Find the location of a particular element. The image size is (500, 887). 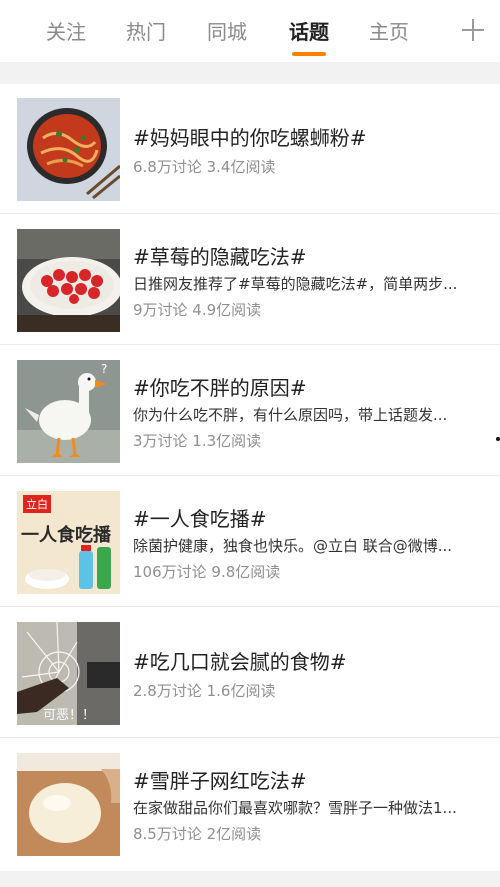

tab-hot: 热门 is located at coordinates (146, 32).